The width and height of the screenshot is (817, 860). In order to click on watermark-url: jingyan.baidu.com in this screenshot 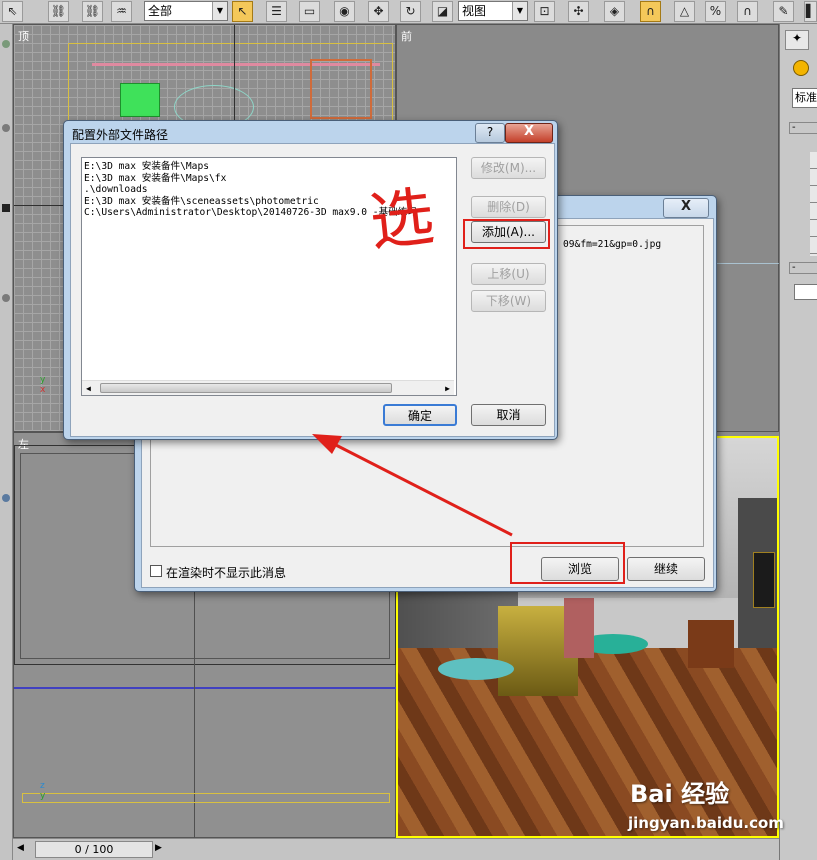, I will do `click(706, 823)`.